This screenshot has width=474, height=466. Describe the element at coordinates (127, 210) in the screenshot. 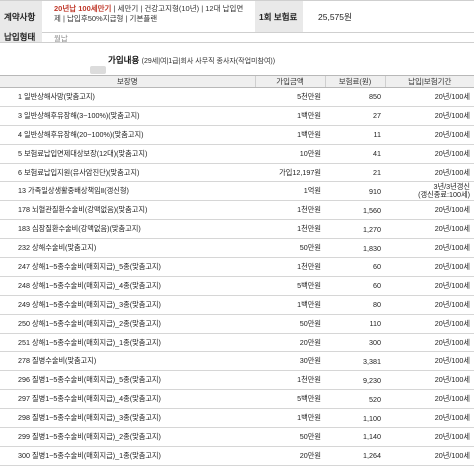

I see `coverage-name-cell: 178 뇌혈관질환수술비(강맥없음)(맞춤고지)` at that location.